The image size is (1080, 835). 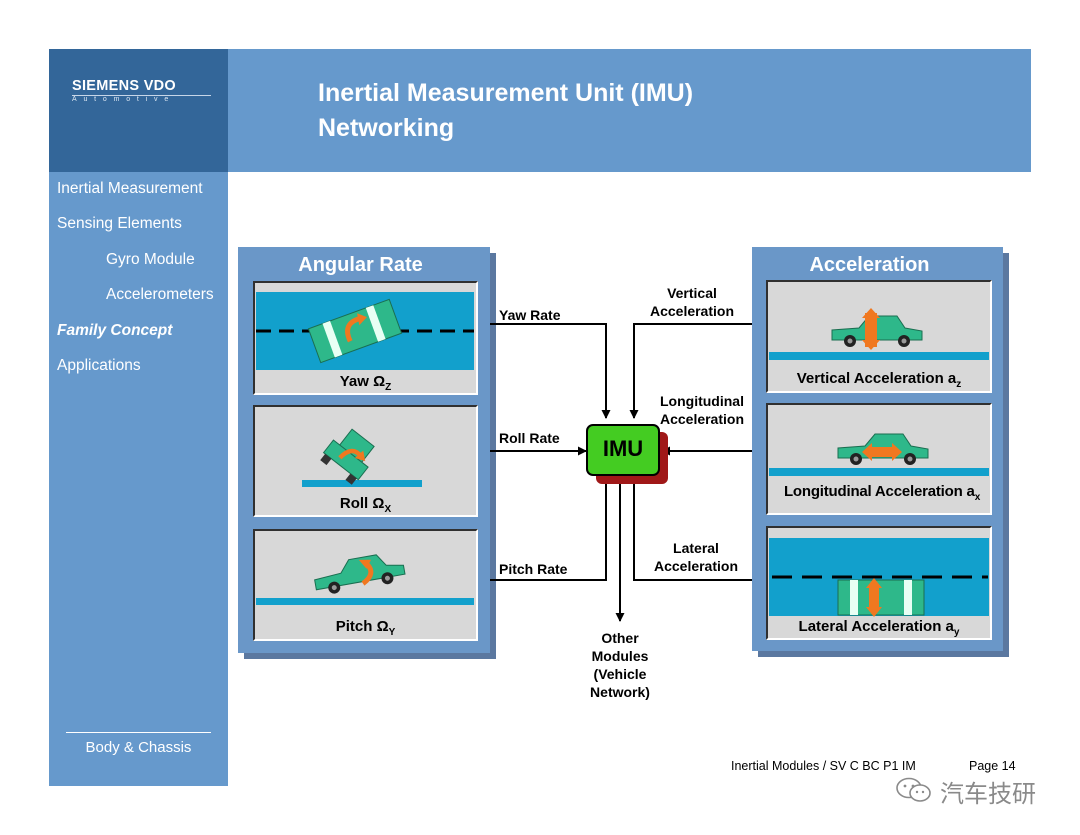 I want to click on lateral-acceleration-line-1: Lateral, so click(x=696, y=548).